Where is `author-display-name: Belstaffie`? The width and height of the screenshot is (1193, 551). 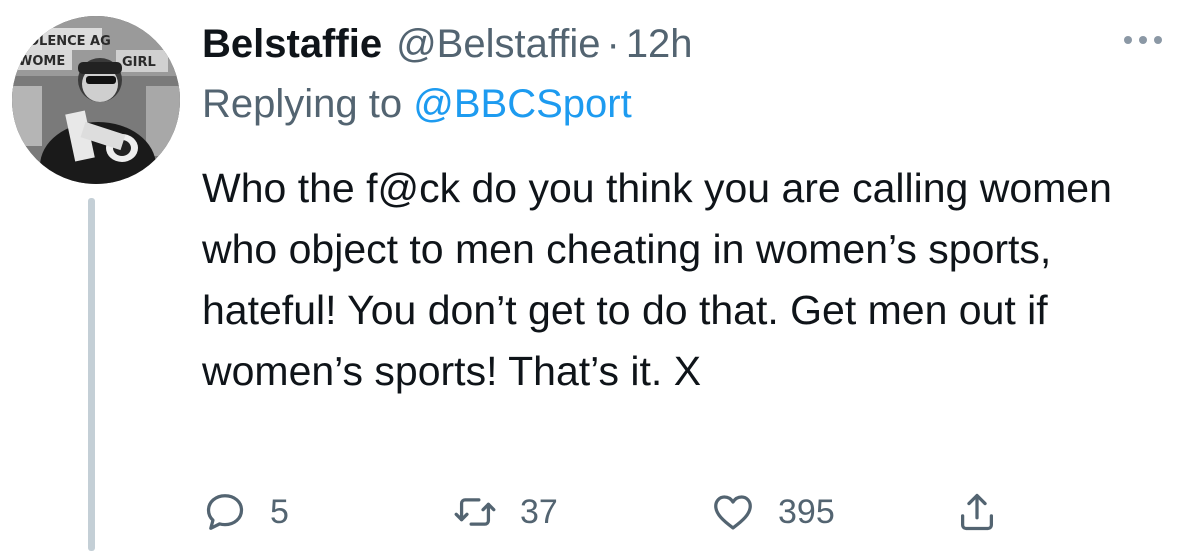 author-display-name: Belstaffie is located at coordinates (292, 44).